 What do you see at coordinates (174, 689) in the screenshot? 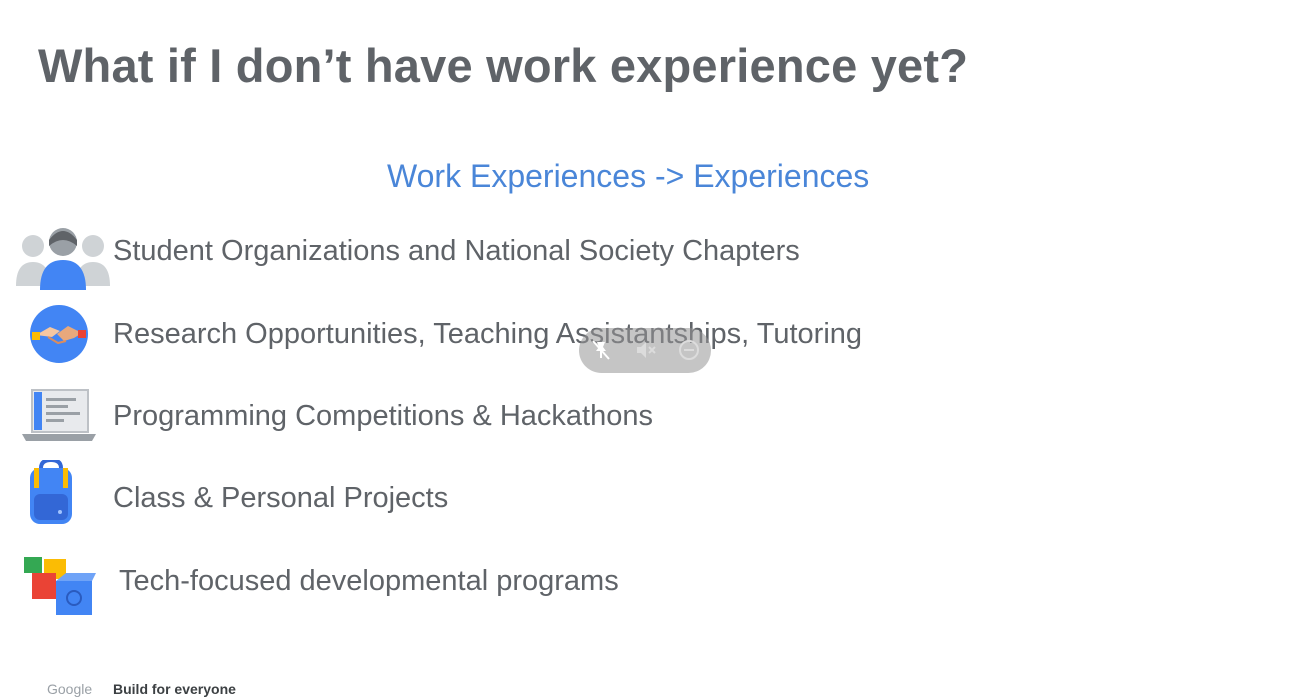
I see `footer-tagline: Build for everyone` at bounding box center [174, 689].